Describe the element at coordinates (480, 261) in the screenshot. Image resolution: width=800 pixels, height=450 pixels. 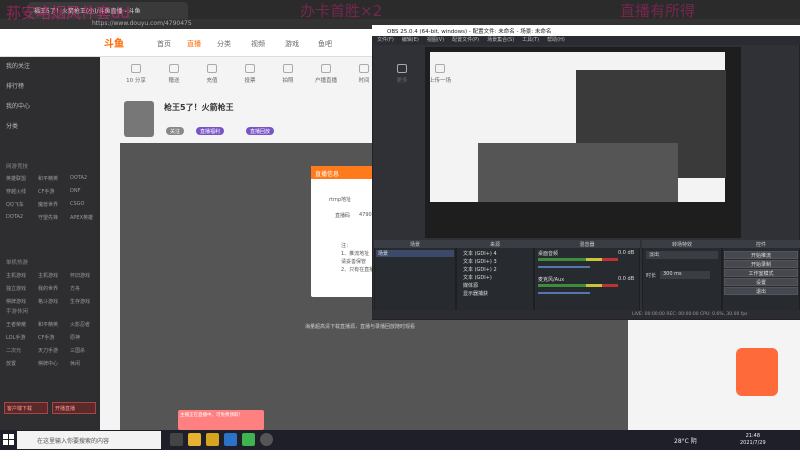
I see `source-item: 文本 (GDI+) 3` at that location.